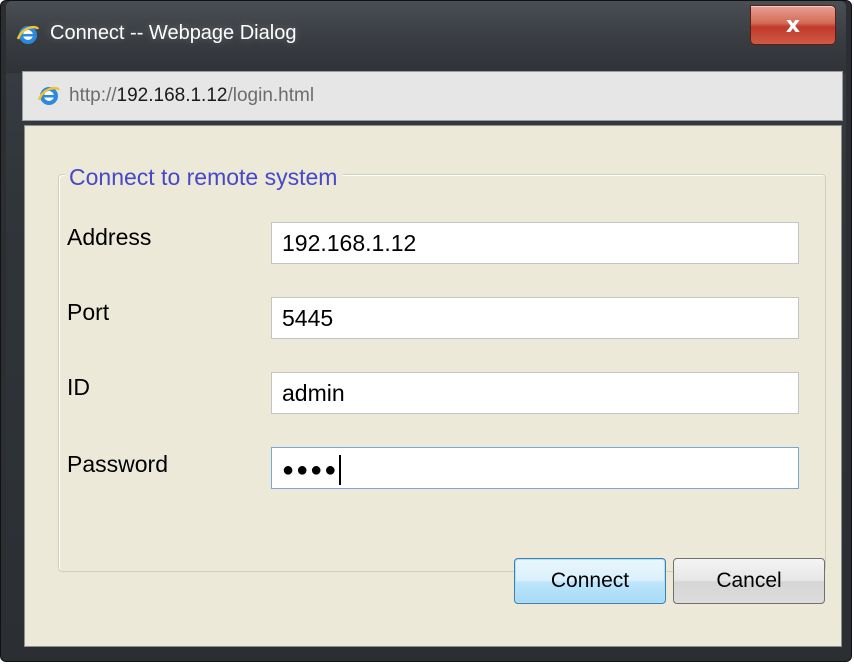 Image resolution: width=854 pixels, height=664 pixels. I want to click on connect-button: Connect, so click(590, 581).